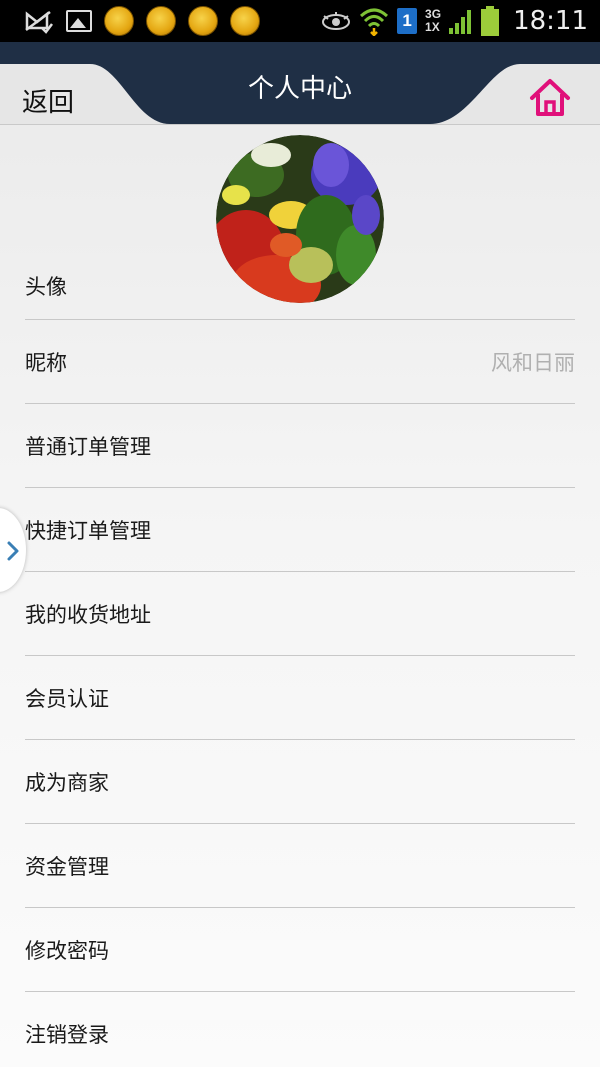  I want to click on fund-management-label: 资金管理, so click(67, 866).